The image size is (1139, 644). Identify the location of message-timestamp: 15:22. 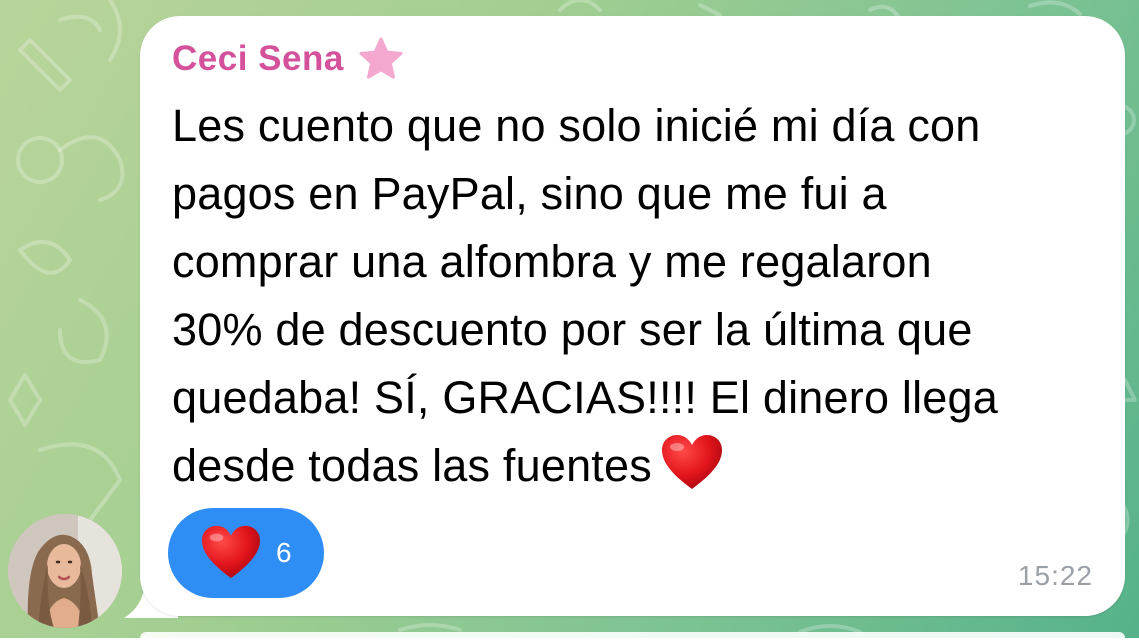
(1055, 575).